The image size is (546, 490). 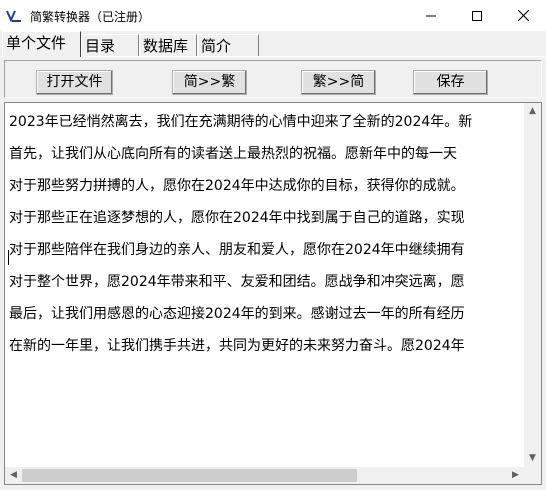 What do you see at coordinates (237, 282) in the screenshot?
I see `text-line: 对于整个世界，愿2024年带来和平、友爱和团结。愿战争和冲突远离，愿` at bounding box center [237, 282].